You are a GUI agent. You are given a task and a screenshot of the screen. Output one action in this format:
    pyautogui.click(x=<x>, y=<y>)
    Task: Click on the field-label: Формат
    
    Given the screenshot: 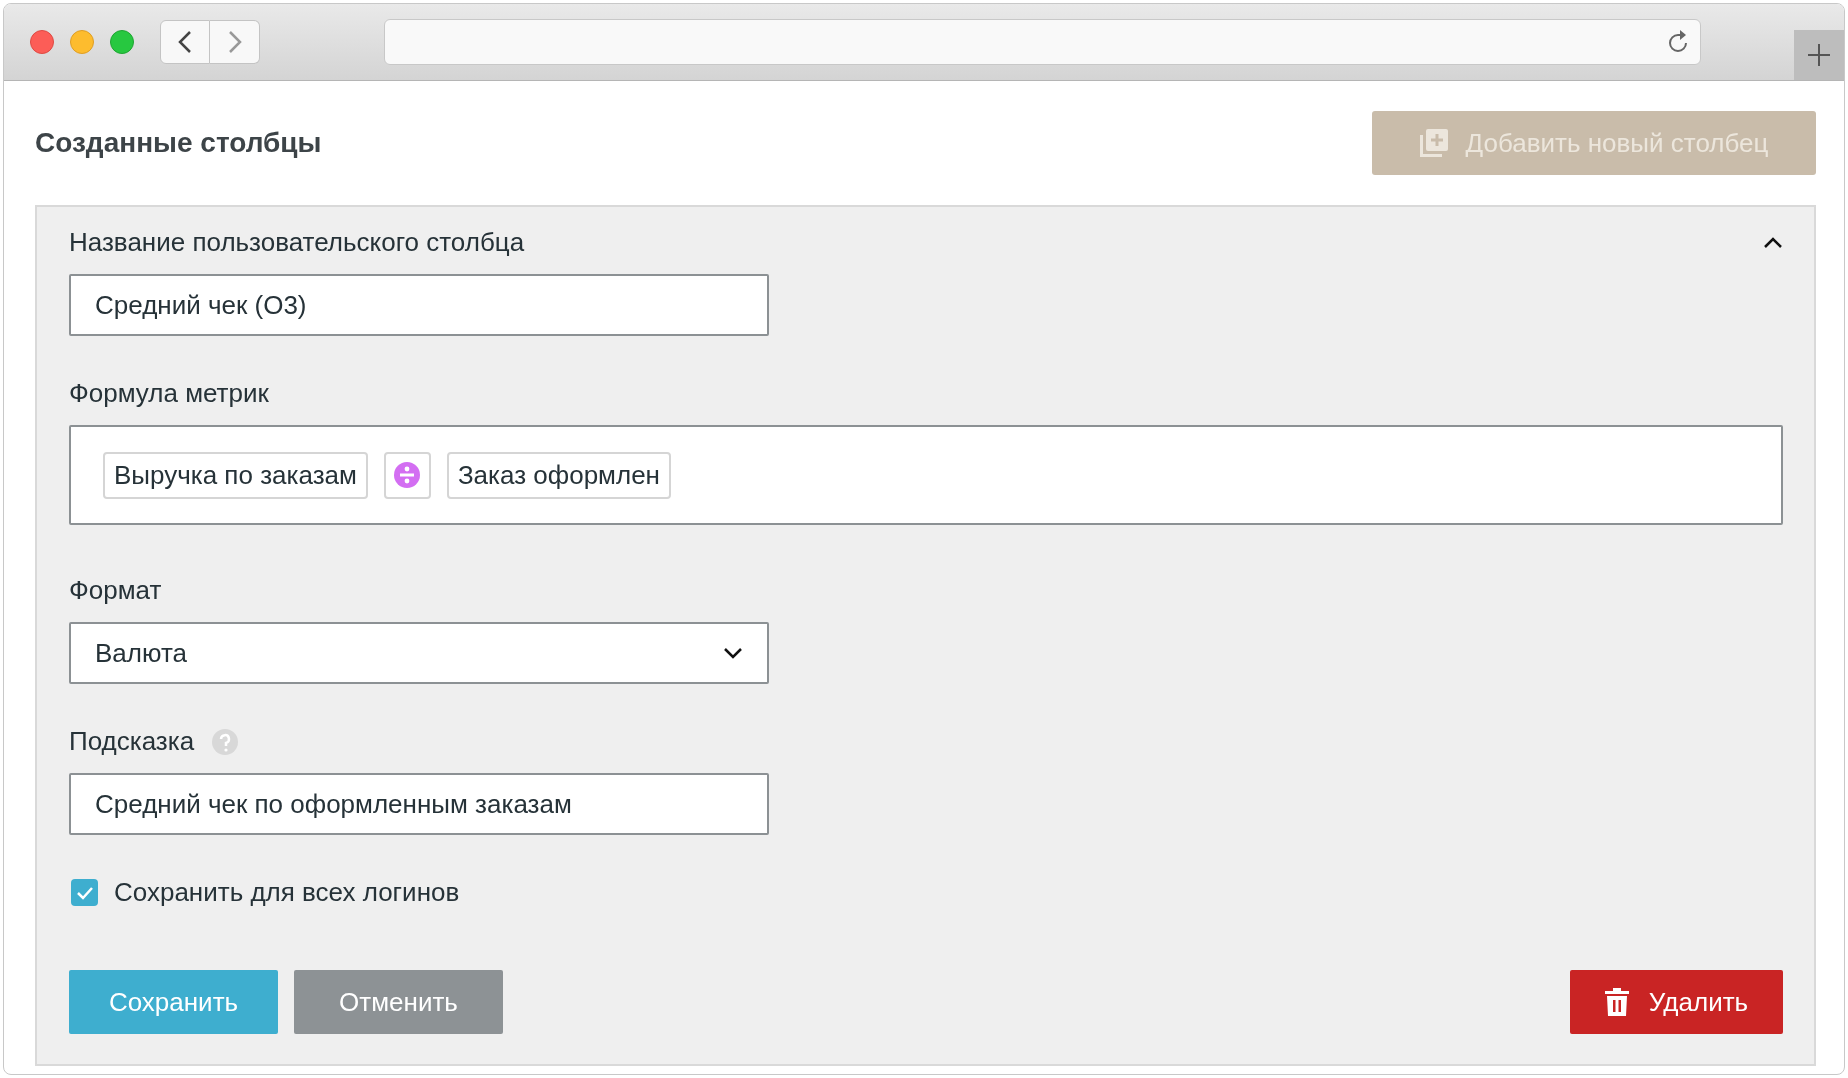 What is the action you would take?
    pyautogui.click(x=115, y=590)
    